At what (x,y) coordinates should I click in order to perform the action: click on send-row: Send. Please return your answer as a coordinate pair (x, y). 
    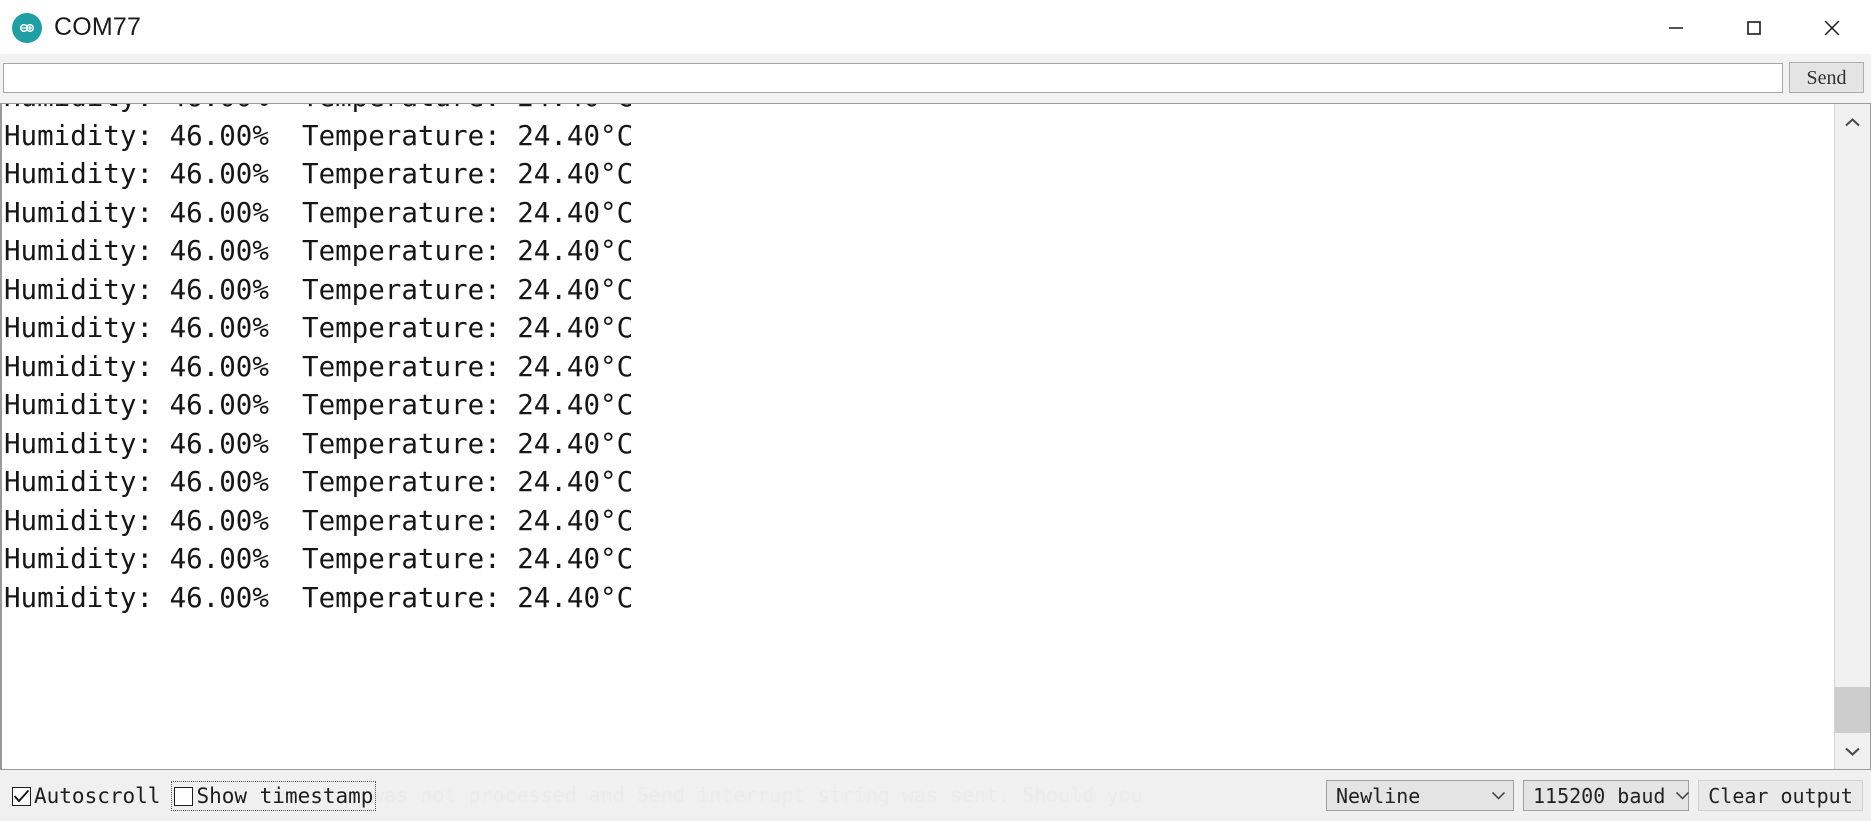
    Looking at the image, I should click on (935, 79).